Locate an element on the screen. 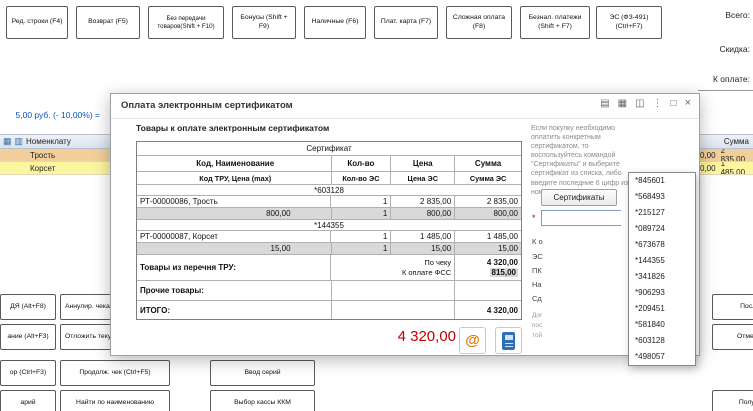 The width and height of the screenshot is (753, 411). dropdown-item: *498057 is located at coordinates (662, 357).